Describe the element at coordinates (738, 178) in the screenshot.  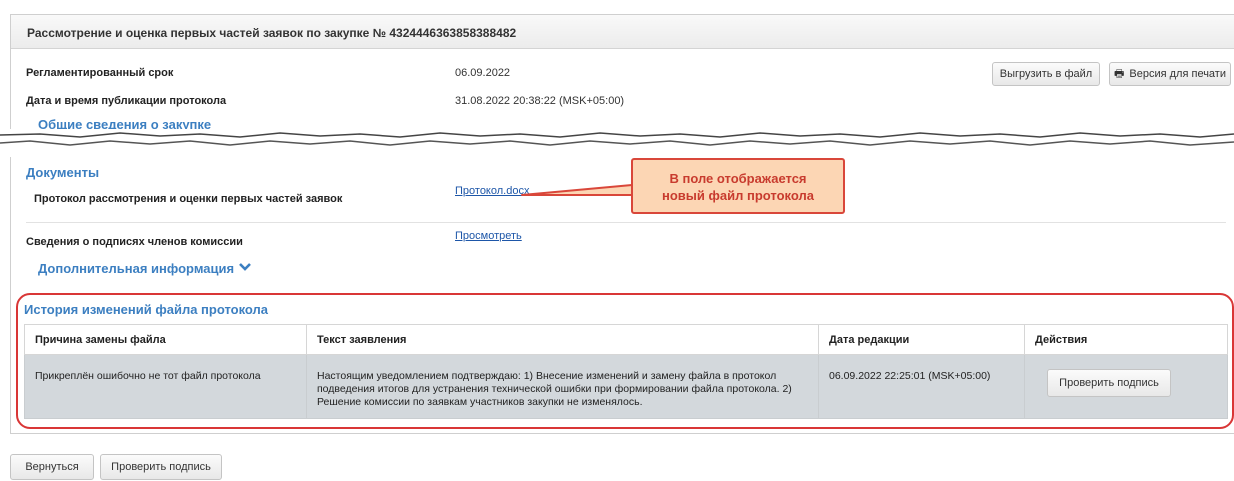
I see `callout-line-1: В поле отображается` at that location.